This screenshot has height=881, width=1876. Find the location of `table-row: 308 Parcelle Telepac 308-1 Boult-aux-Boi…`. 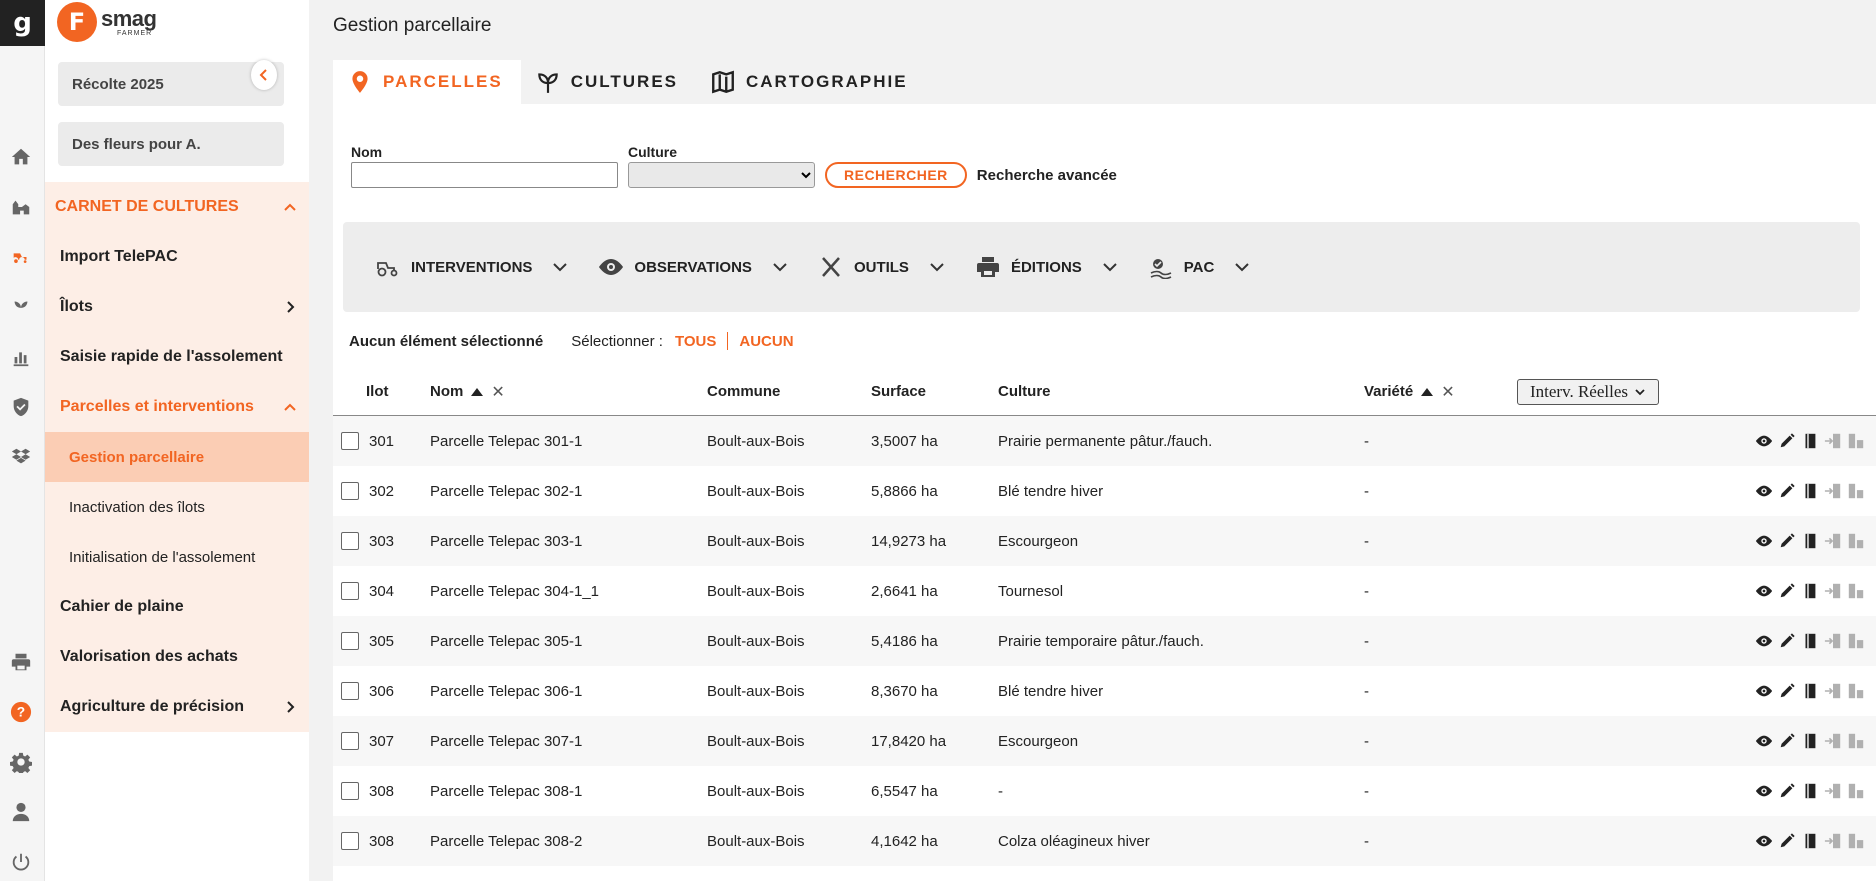

table-row: 308 Parcelle Telepac 308-1 Boult-aux-Boi… is located at coordinates (1104, 791).